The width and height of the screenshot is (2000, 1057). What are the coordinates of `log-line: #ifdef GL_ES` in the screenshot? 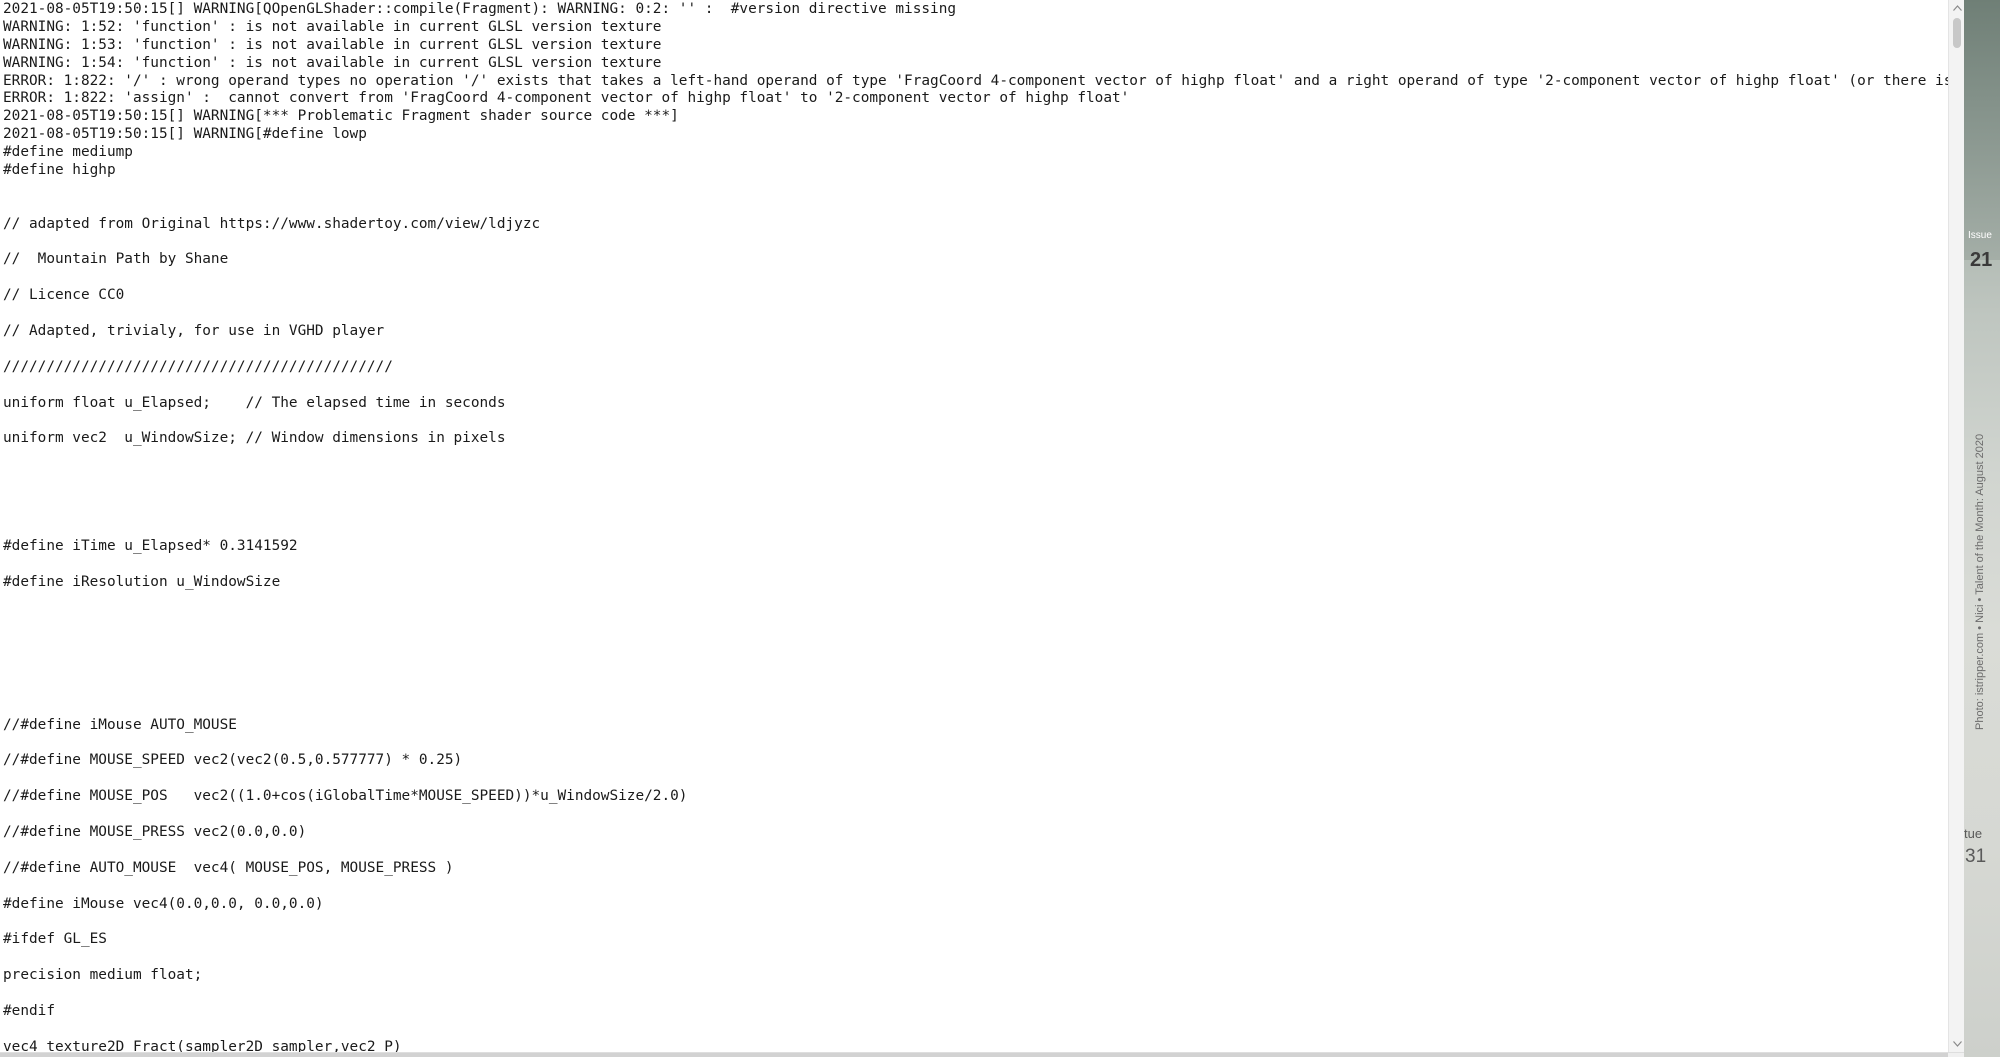 It's located at (55, 939).